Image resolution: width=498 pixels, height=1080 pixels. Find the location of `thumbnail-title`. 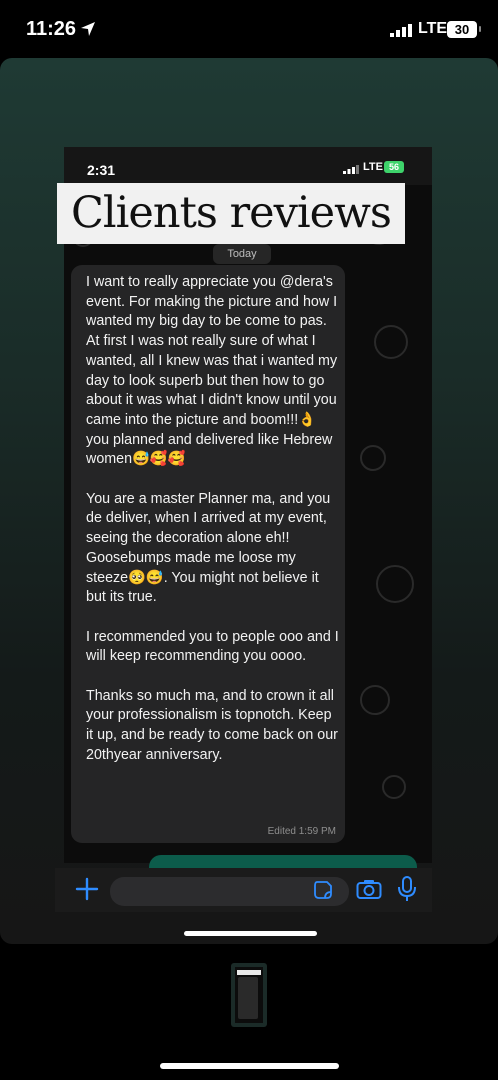

thumbnail-title is located at coordinates (249, 972).